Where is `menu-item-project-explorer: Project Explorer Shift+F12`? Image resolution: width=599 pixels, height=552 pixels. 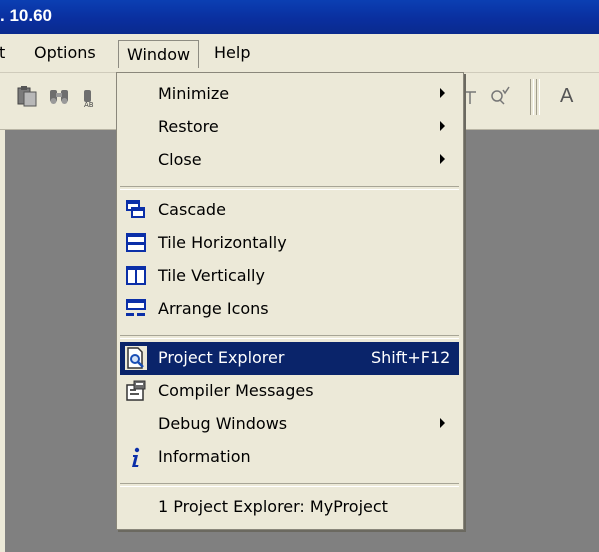
menu-item-project-explorer: Project Explorer Shift+F12 is located at coordinates (289, 358).